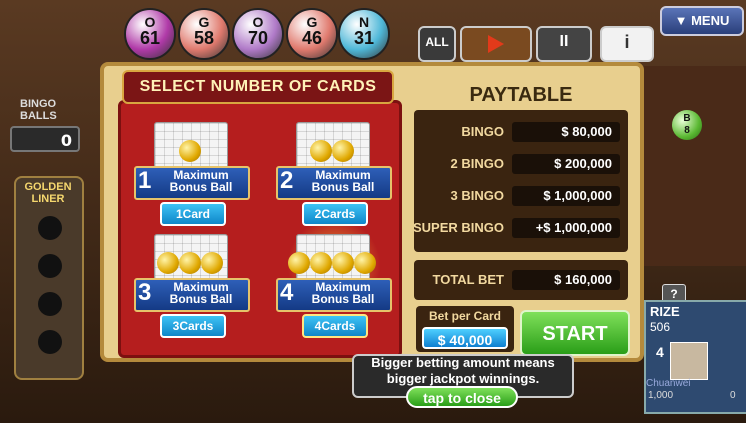 Image resolution: width=746 pixels, height=423 pixels. What do you see at coordinates (660, 327) in the screenshot?
I see `prize-value: 506` at bounding box center [660, 327].